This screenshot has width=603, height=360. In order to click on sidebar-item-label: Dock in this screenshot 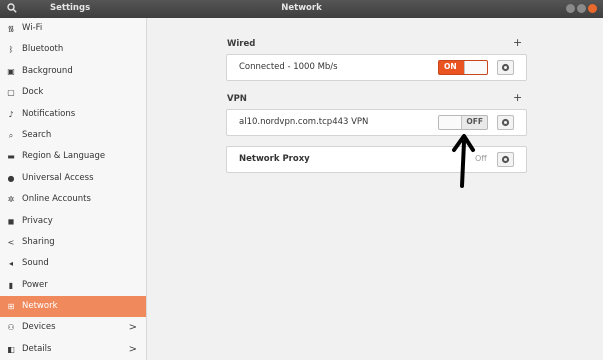, I will do `click(33, 92)`.